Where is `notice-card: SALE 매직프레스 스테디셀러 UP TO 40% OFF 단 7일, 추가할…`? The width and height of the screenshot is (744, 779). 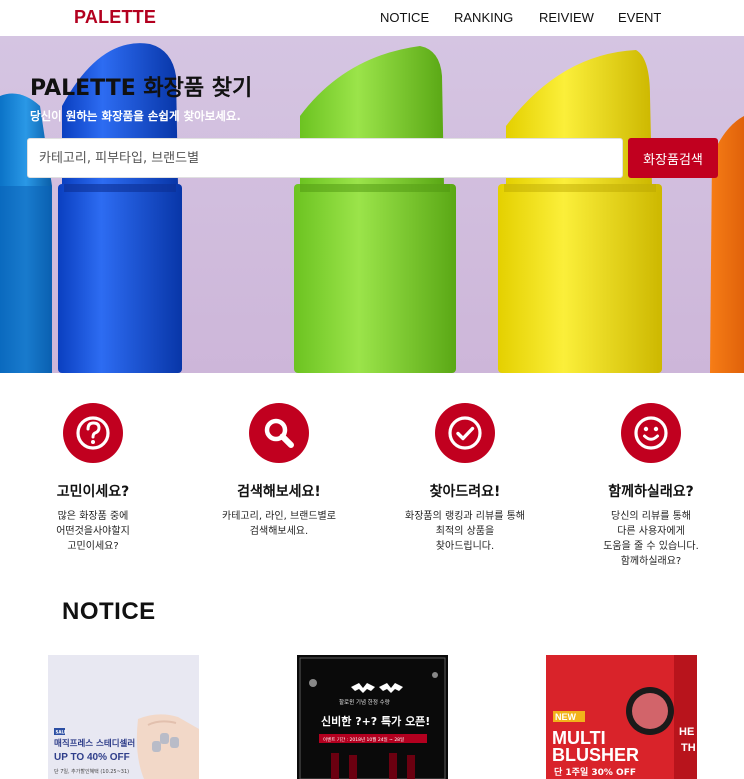
notice-card: SALE 매직프레스 스테디셀러 UP TO 40% OFF 단 7일, 추가할… is located at coordinates (123, 717).